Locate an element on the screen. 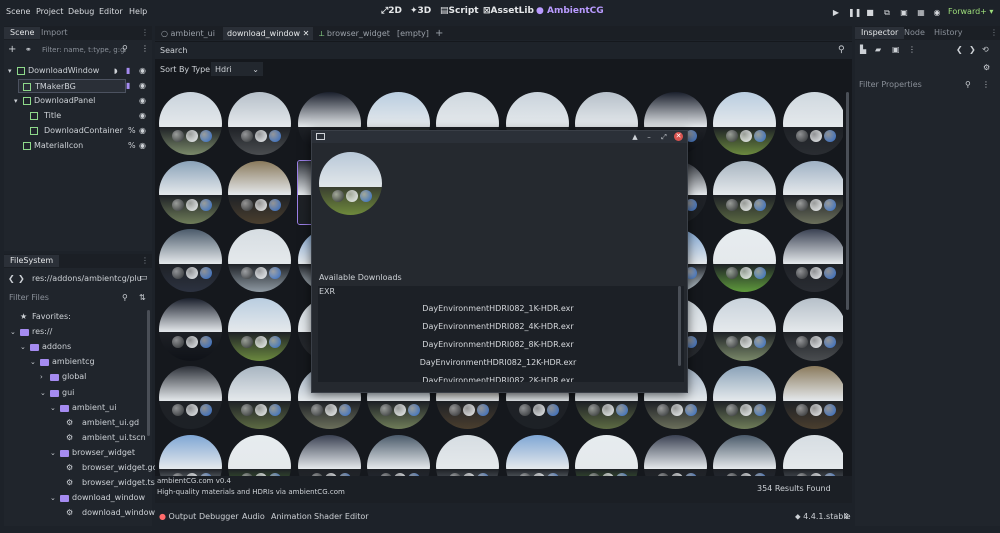 The image size is (1000, 533). workspace-ambientcg-button: ● AmbientCG is located at coordinates (570, 11).